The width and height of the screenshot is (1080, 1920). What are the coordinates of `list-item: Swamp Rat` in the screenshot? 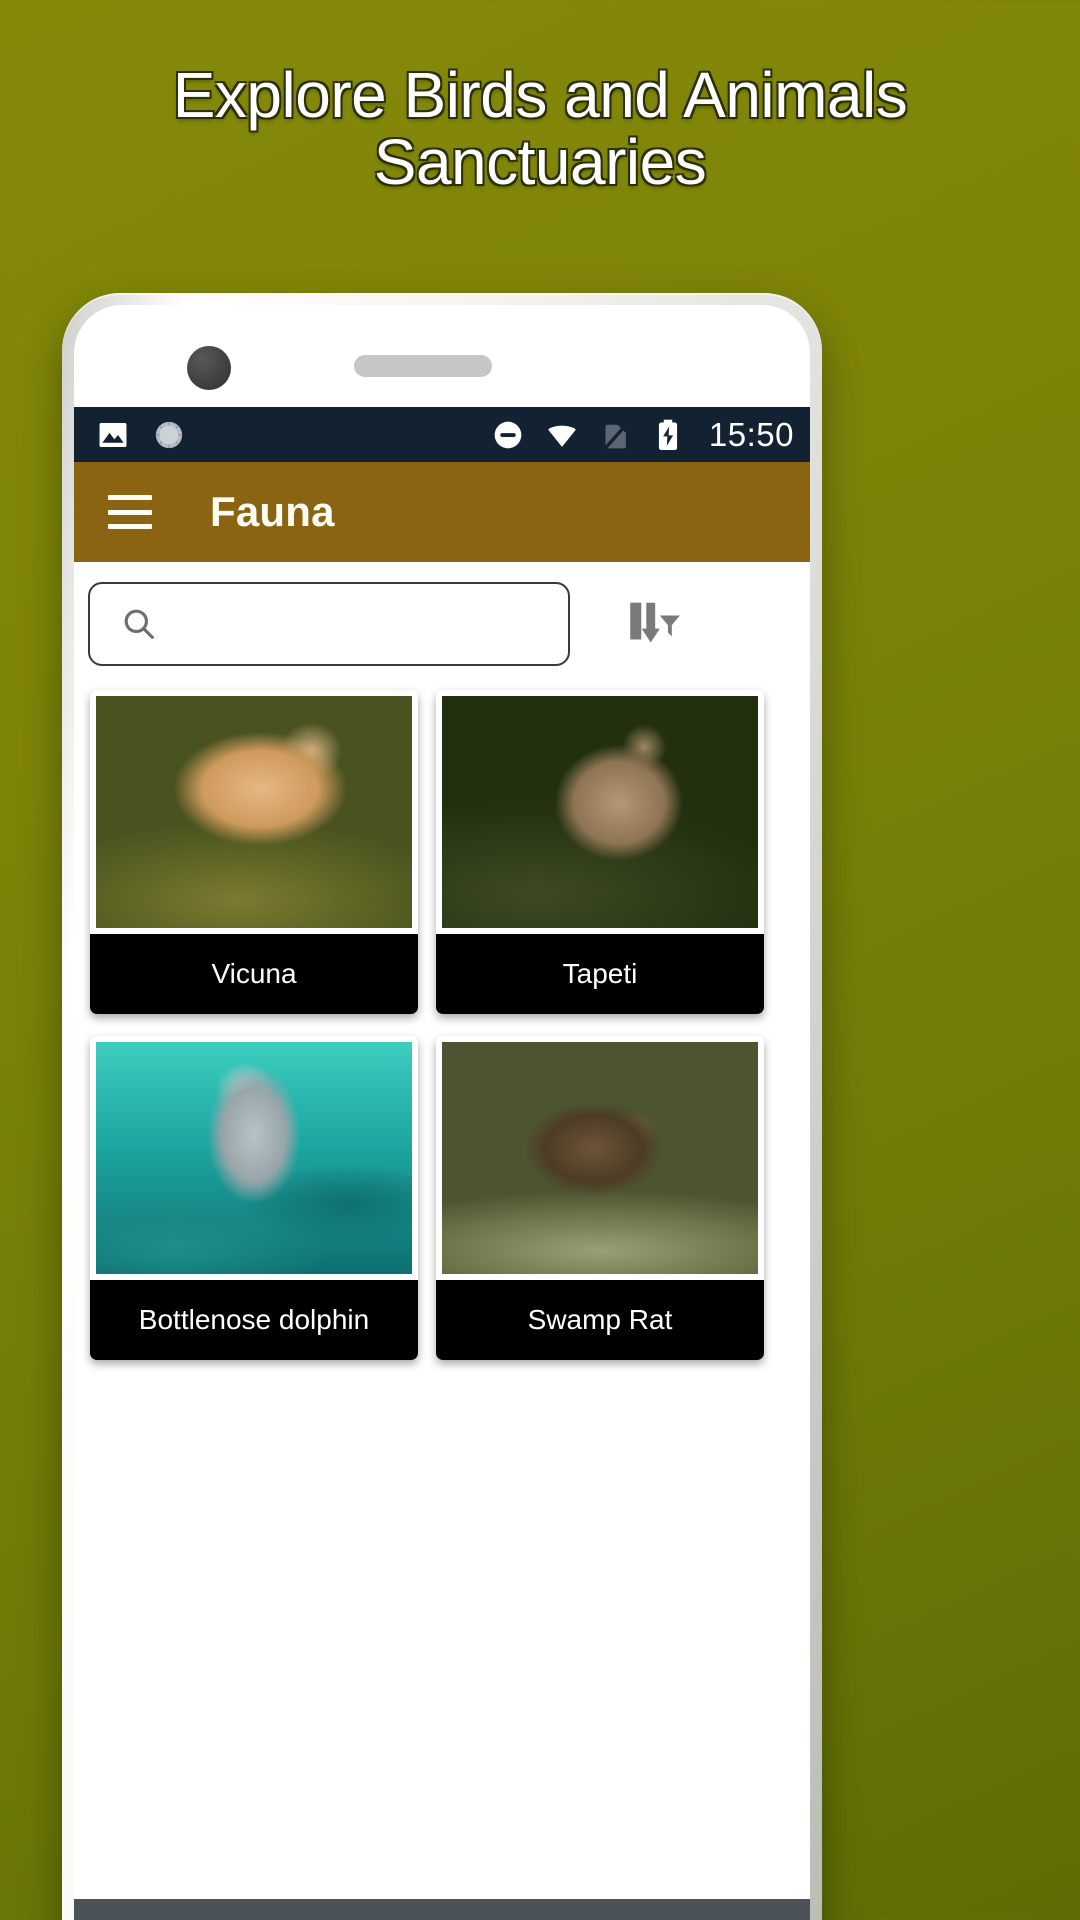 It's located at (600, 1198).